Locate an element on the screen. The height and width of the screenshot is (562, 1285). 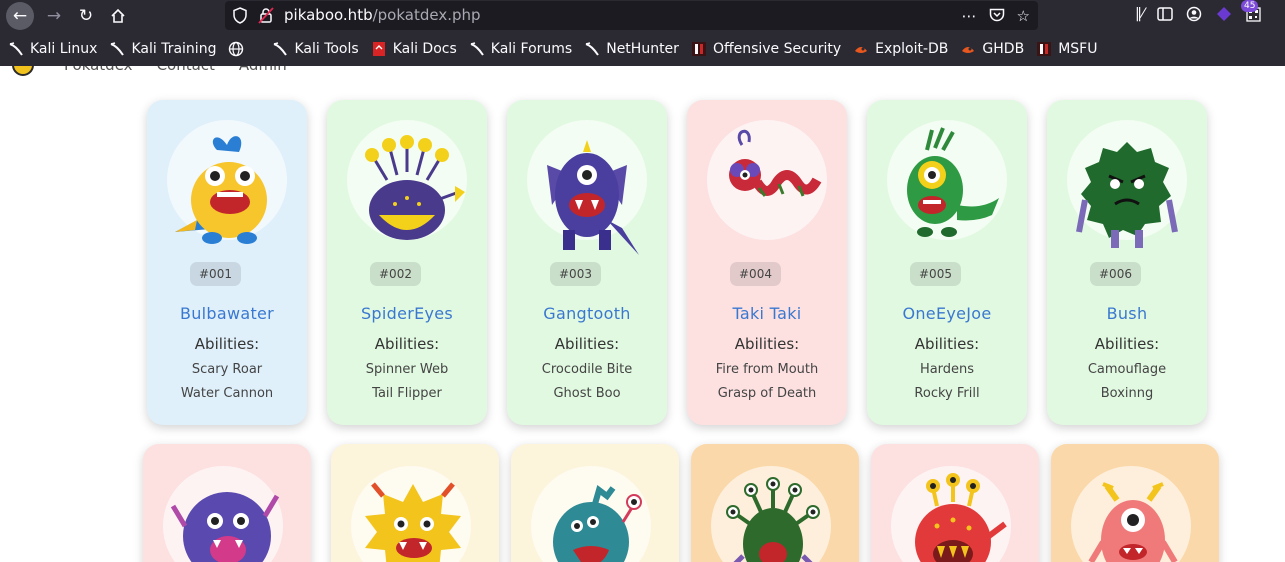
nav-link-admin: Admin is located at coordinates (263, 70).